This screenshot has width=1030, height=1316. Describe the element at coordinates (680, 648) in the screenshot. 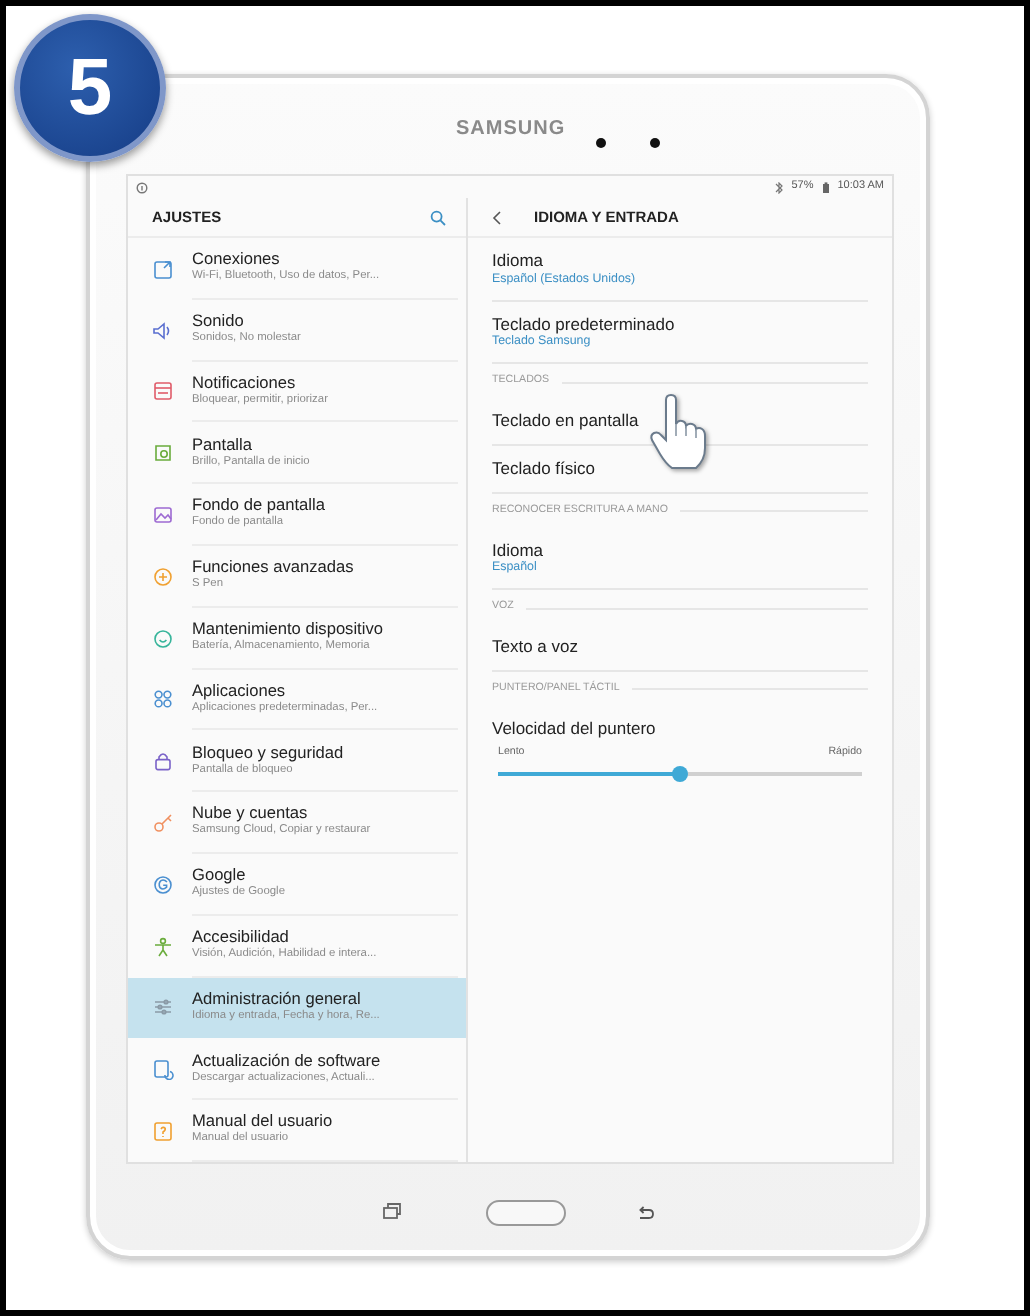

I see `setting-row: Texto a voz` at that location.